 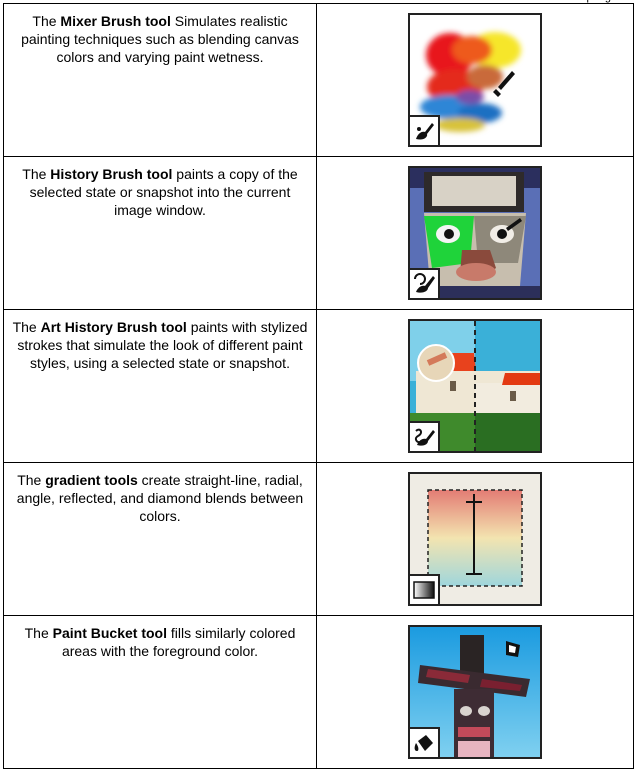 What do you see at coordinates (425, 589) in the screenshot?
I see `gradient-icon` at bounding box center [425, 589].